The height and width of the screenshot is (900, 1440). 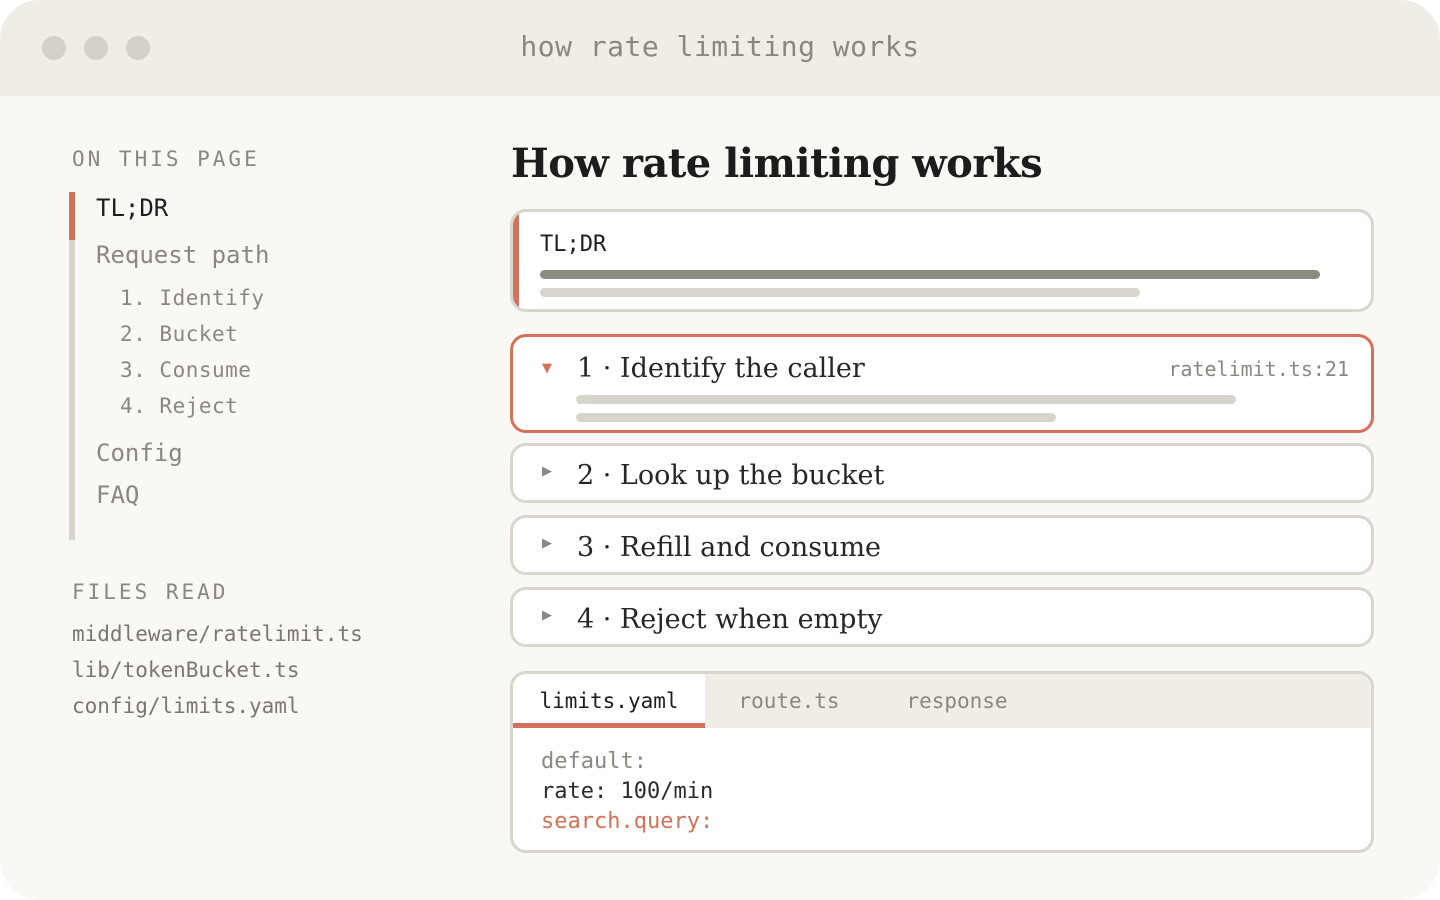 What do you see at coordinates (166, 159) in the screenshot?
I see `on-this-page-heading: ON THIS PAGE` at bounding box center [166, 159].